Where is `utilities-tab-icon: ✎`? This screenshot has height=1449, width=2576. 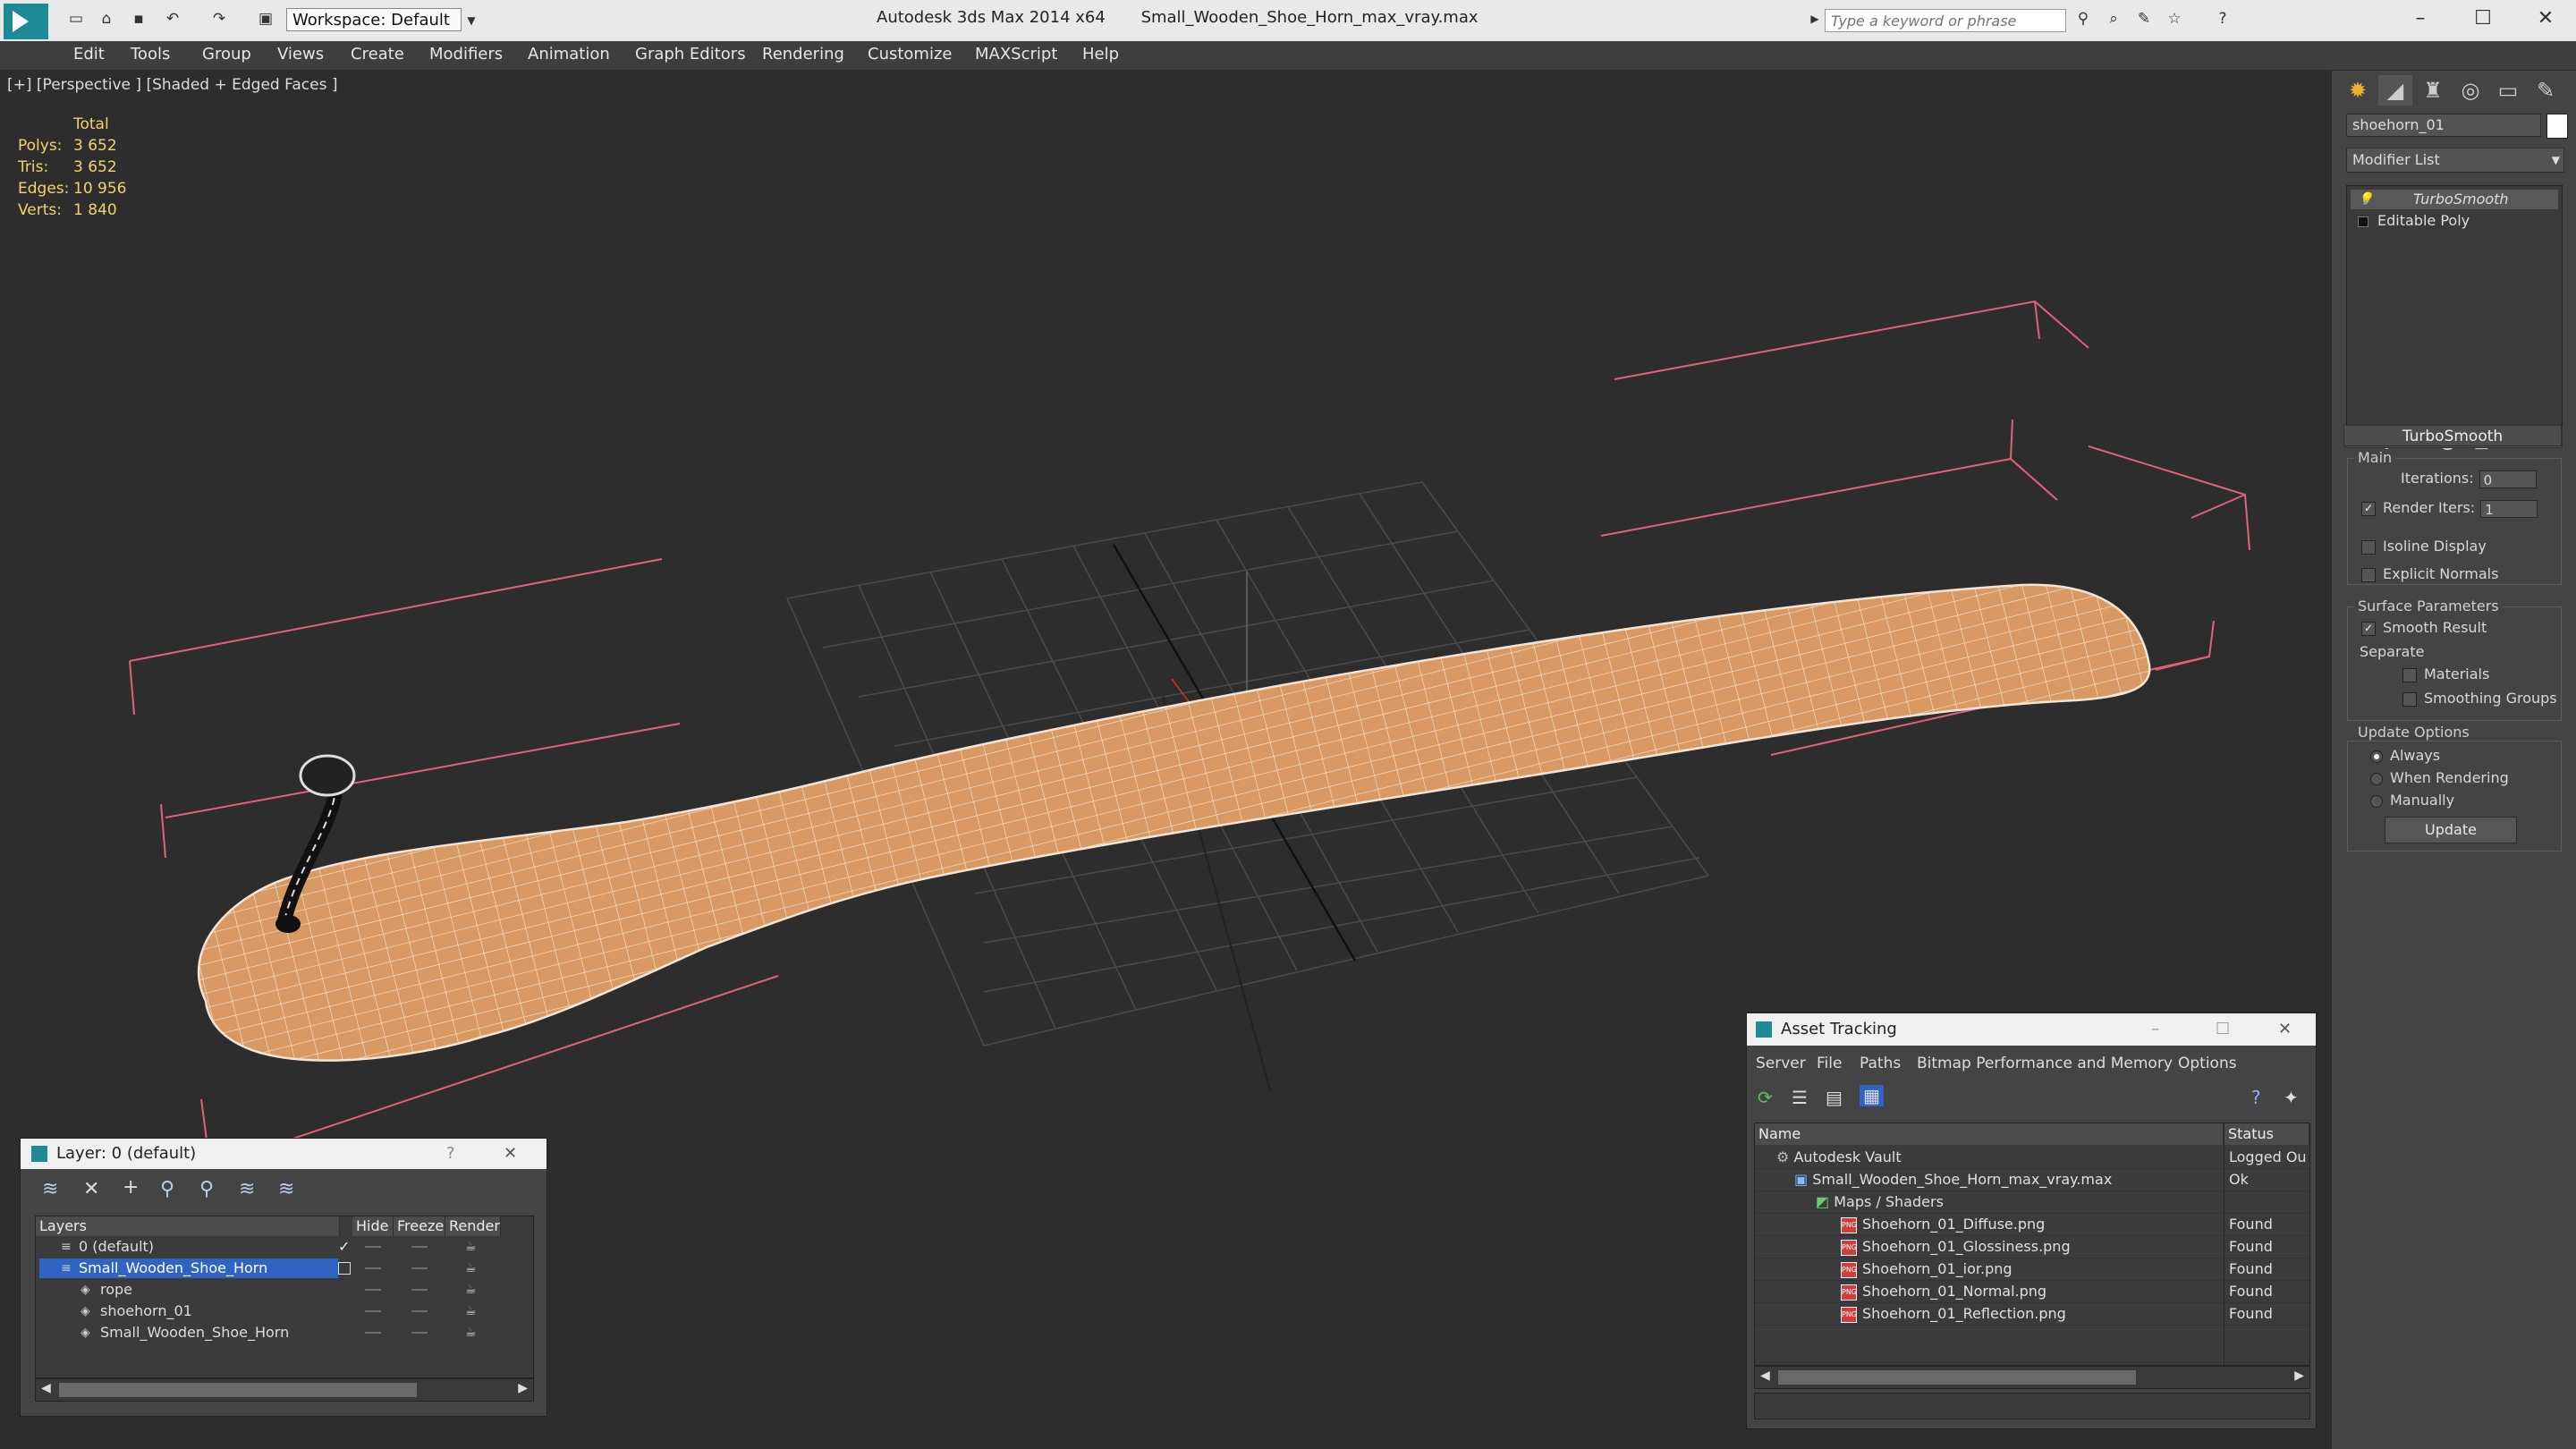
utilities-tab-icon: ✎ is located at coordinates (2546, 90).